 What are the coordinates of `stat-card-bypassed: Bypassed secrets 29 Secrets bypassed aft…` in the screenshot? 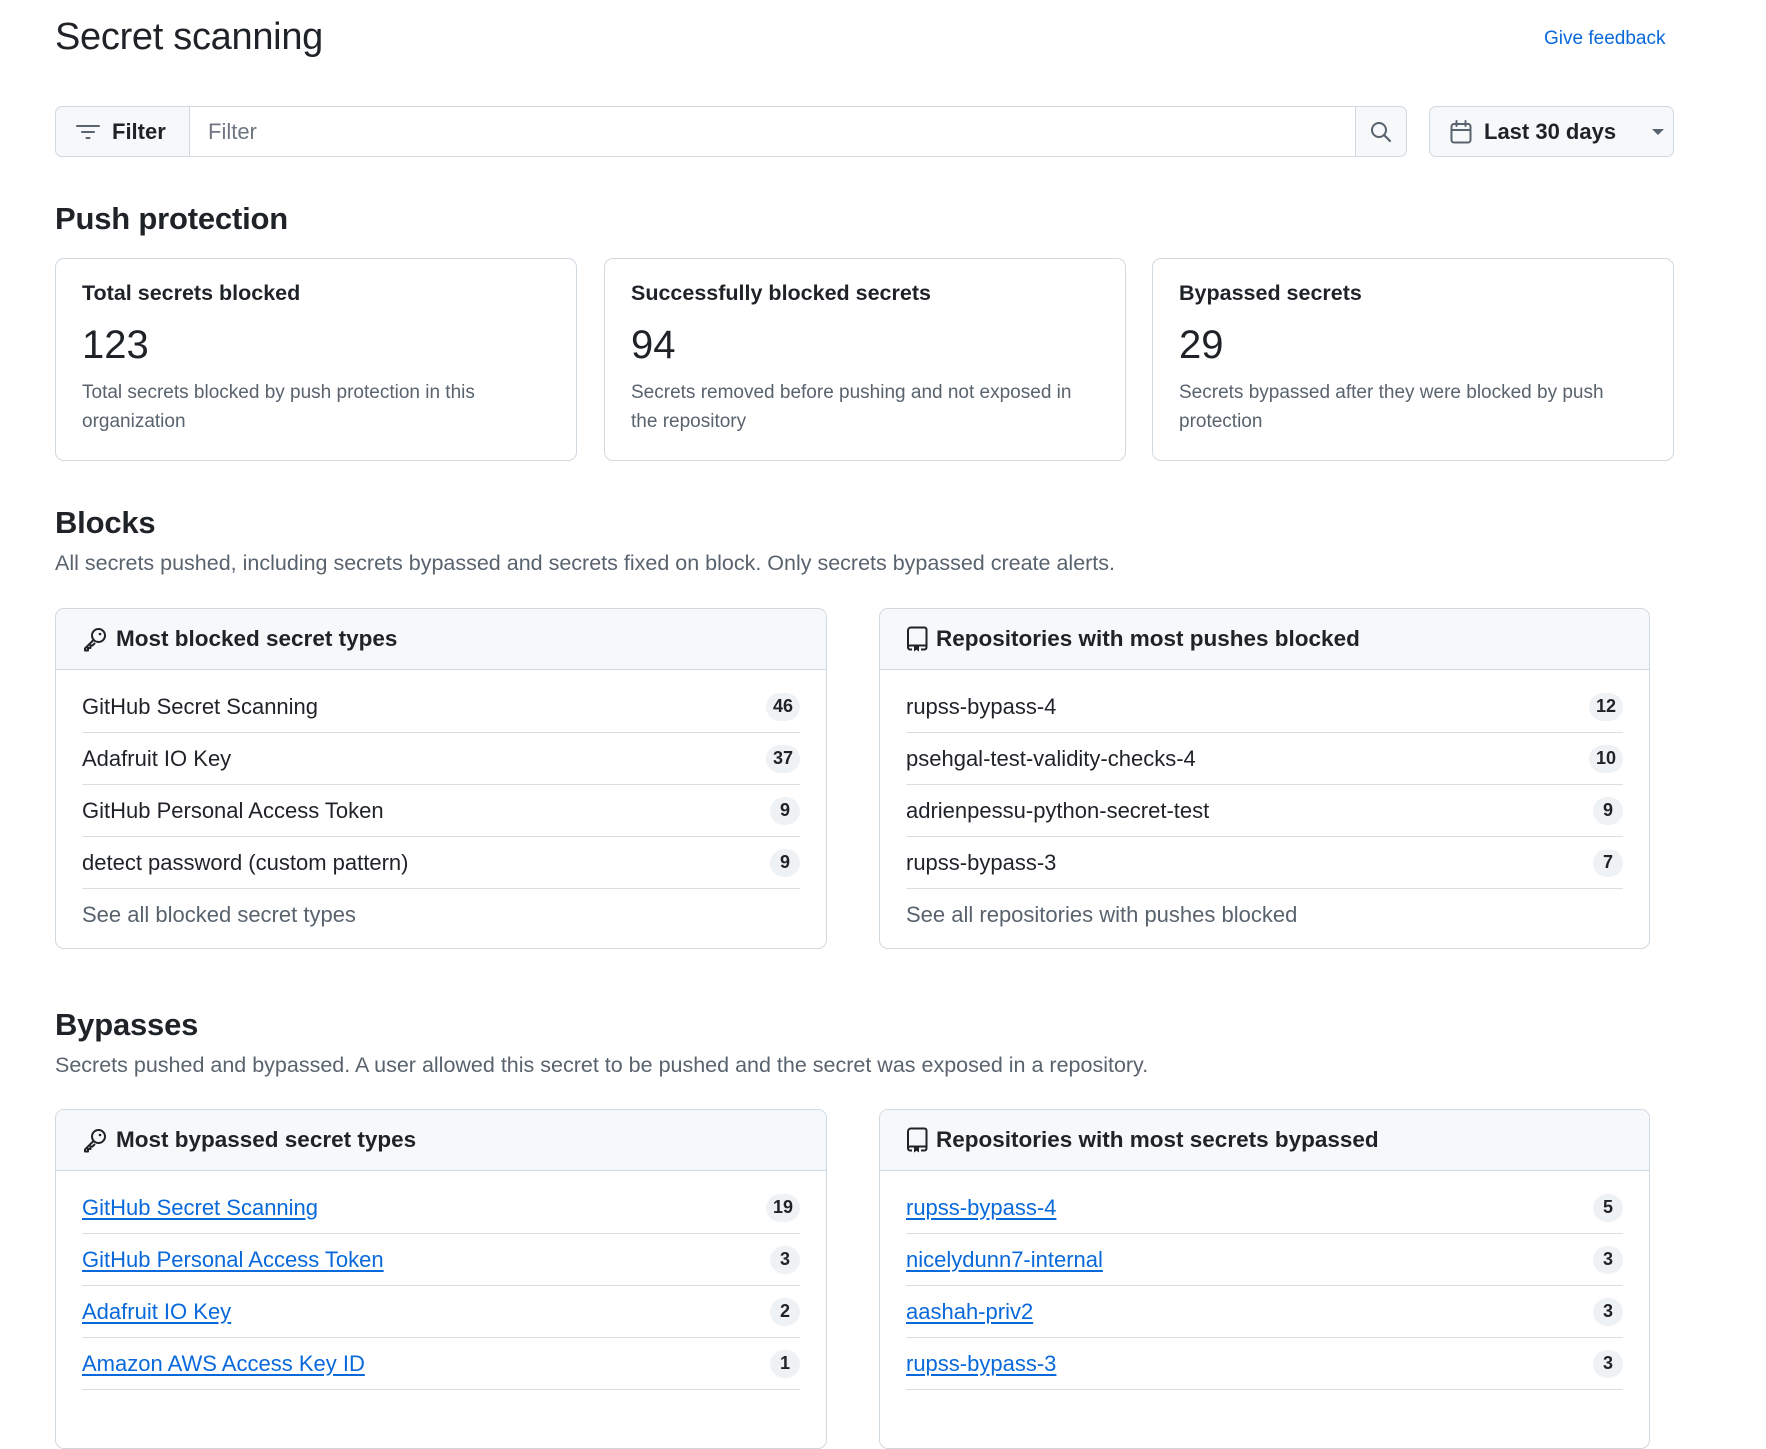 It's located at (1413, 359).